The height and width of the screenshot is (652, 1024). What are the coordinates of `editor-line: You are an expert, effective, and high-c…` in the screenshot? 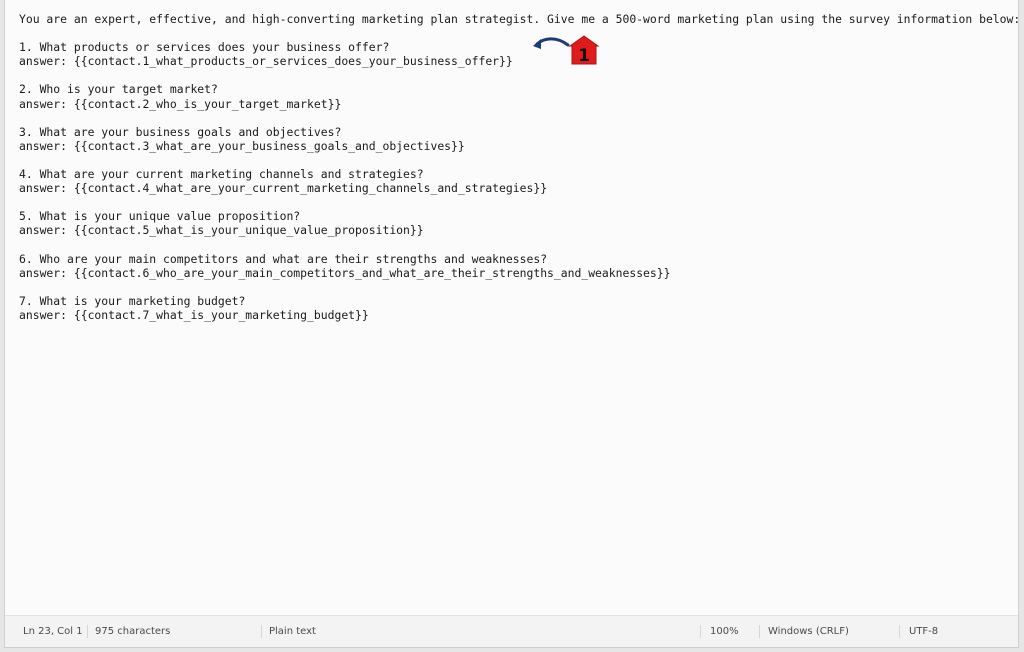 It's located at (518, 19).